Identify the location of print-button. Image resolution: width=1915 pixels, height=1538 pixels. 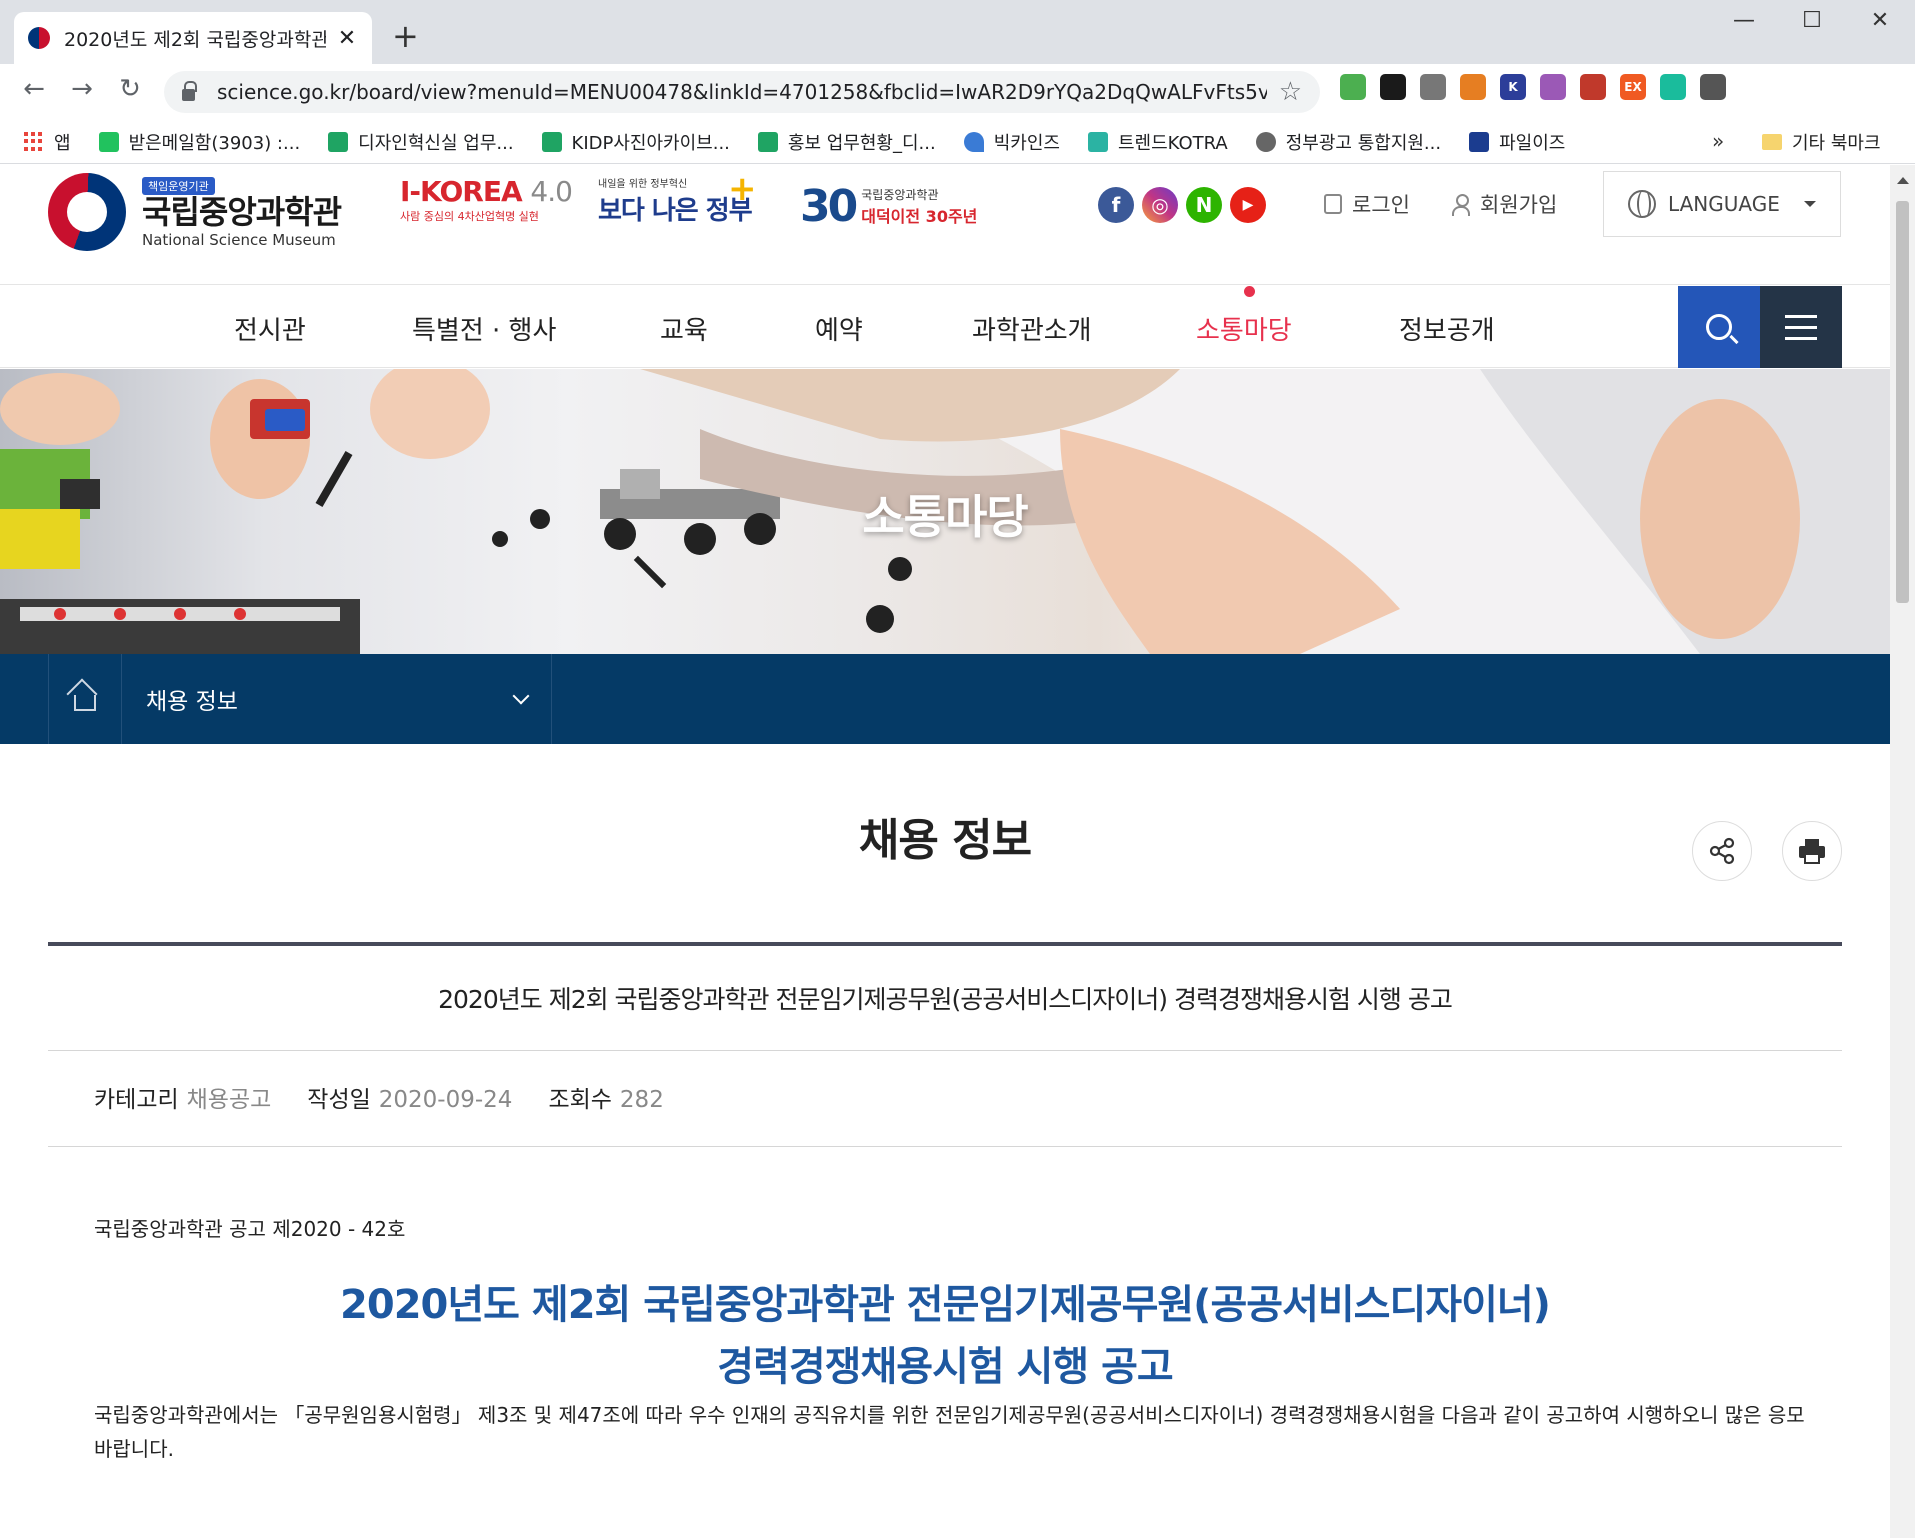
(1812, 851).